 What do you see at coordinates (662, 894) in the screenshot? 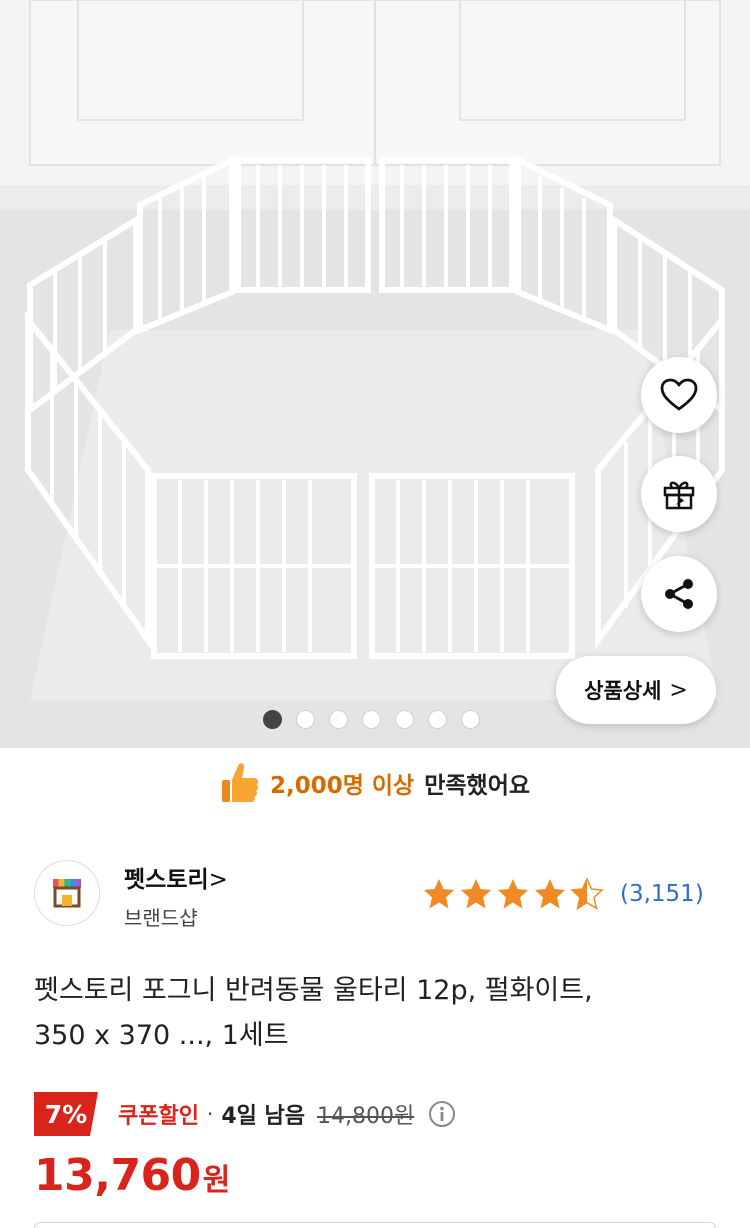
I see `review-count: (3,151)` at bounding box center [662, 894].